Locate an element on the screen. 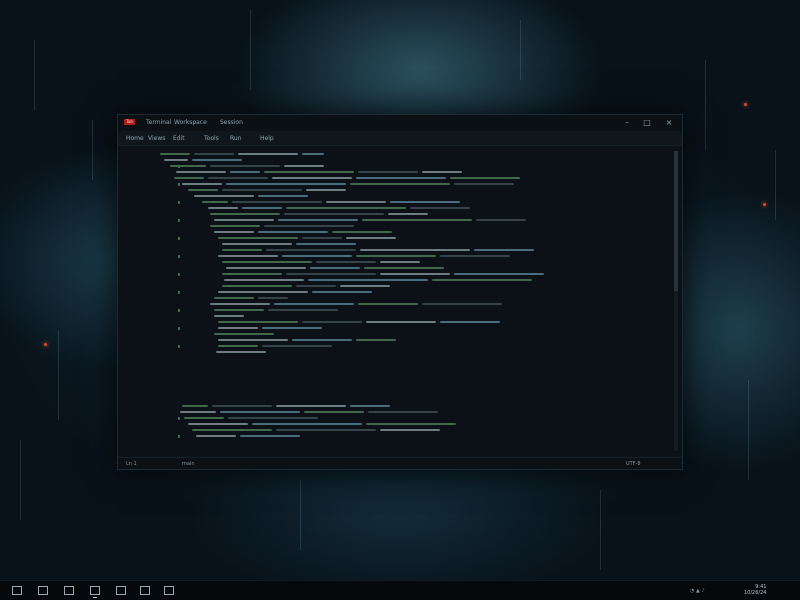 This screenshot has width=800, height=600. browser-icon is located at coordinates (145, 590).